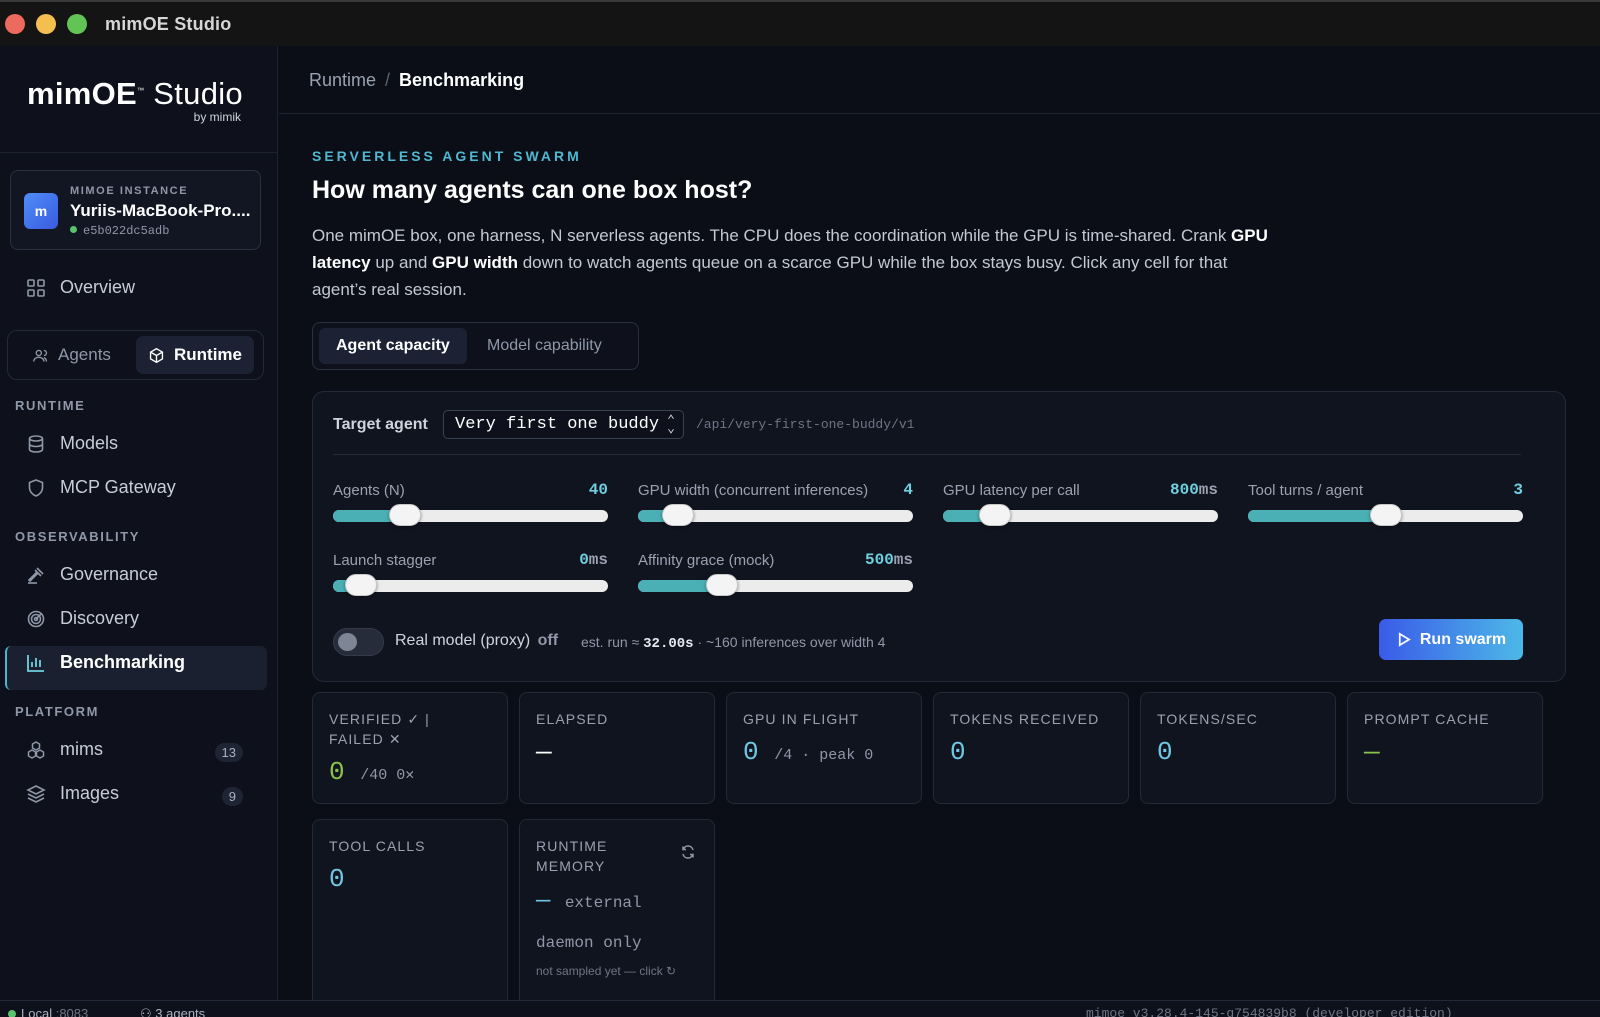 The width and height of the screenshot is (1600, 1017). What do you see at coordinates (1165, 752) in the screenshot?
I see `stat-tokens-sec-value: 0` at bounding box center [1165, 752].